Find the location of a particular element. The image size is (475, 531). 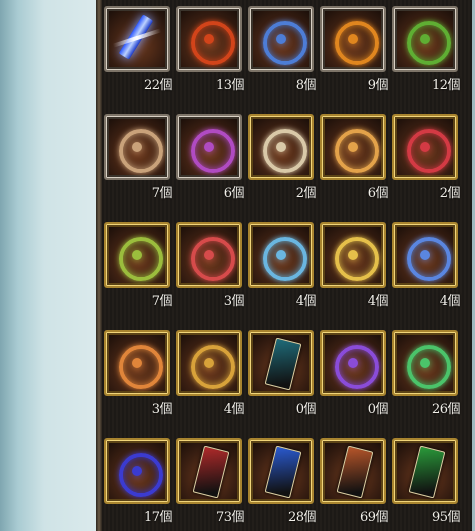

item-count: 26個 is located at coordinates (446, 409).